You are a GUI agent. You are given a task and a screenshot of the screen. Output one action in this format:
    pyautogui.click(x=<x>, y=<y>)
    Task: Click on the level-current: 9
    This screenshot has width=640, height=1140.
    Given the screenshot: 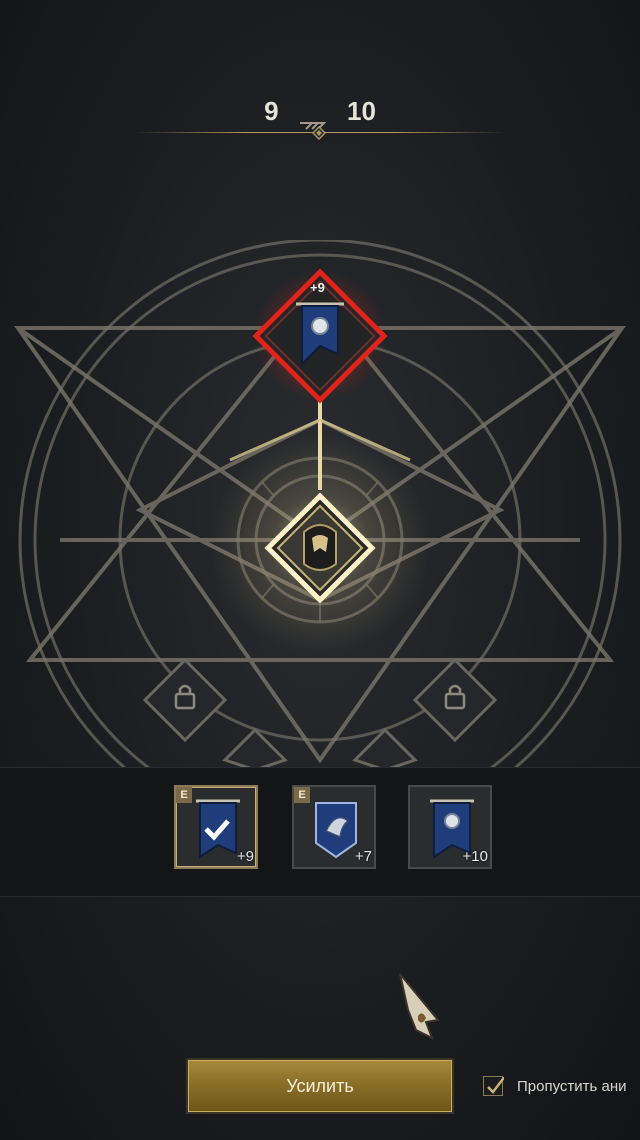 What is the action you would take?
    pyautogui.click(x=271, y=110)
    